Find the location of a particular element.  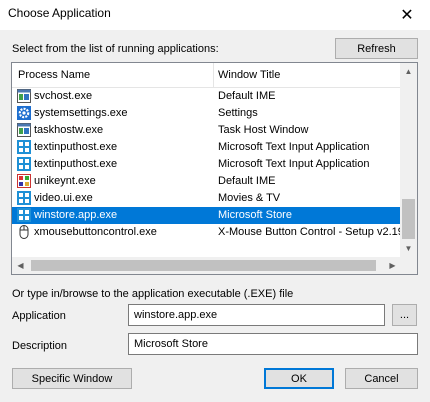

list-row: video.ui.exe Movies & TV is located at coordinates (206, 198).